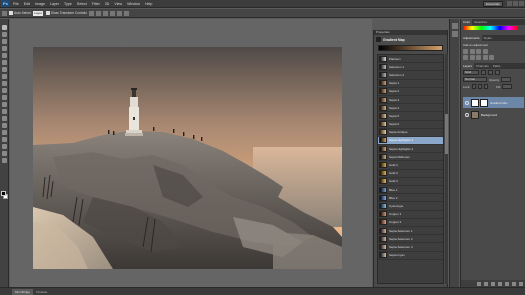  I want to click on opacity-field, so click(506, 79).